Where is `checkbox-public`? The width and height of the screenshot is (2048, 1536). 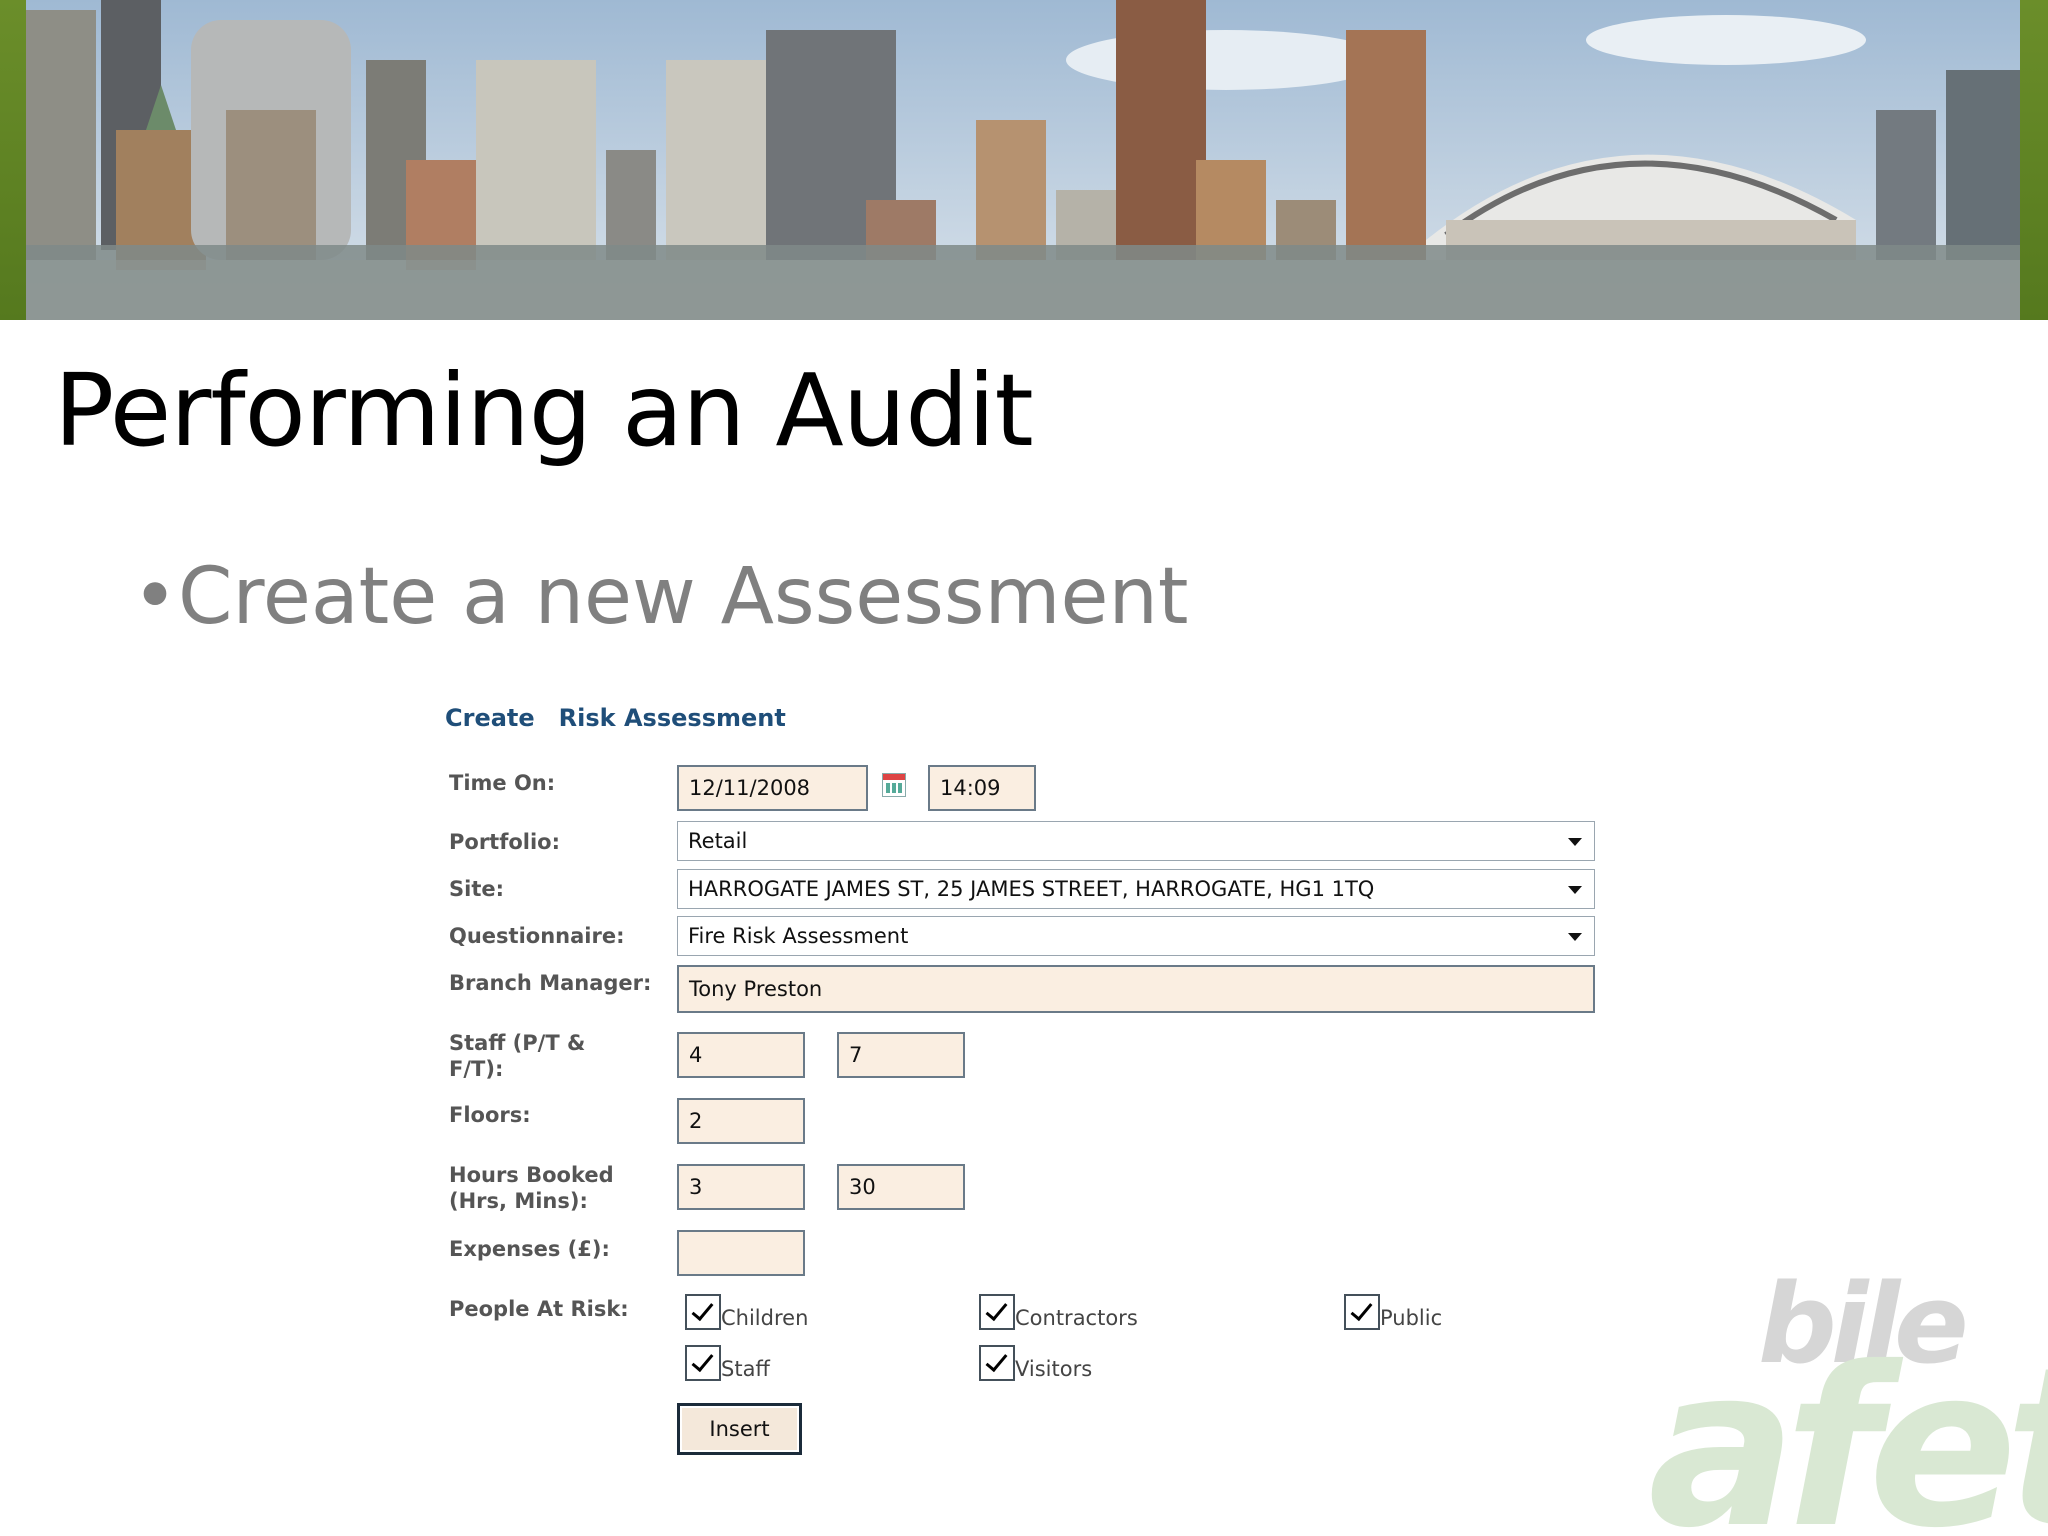
checkbox-public is located at coordinates (1362, 1312).